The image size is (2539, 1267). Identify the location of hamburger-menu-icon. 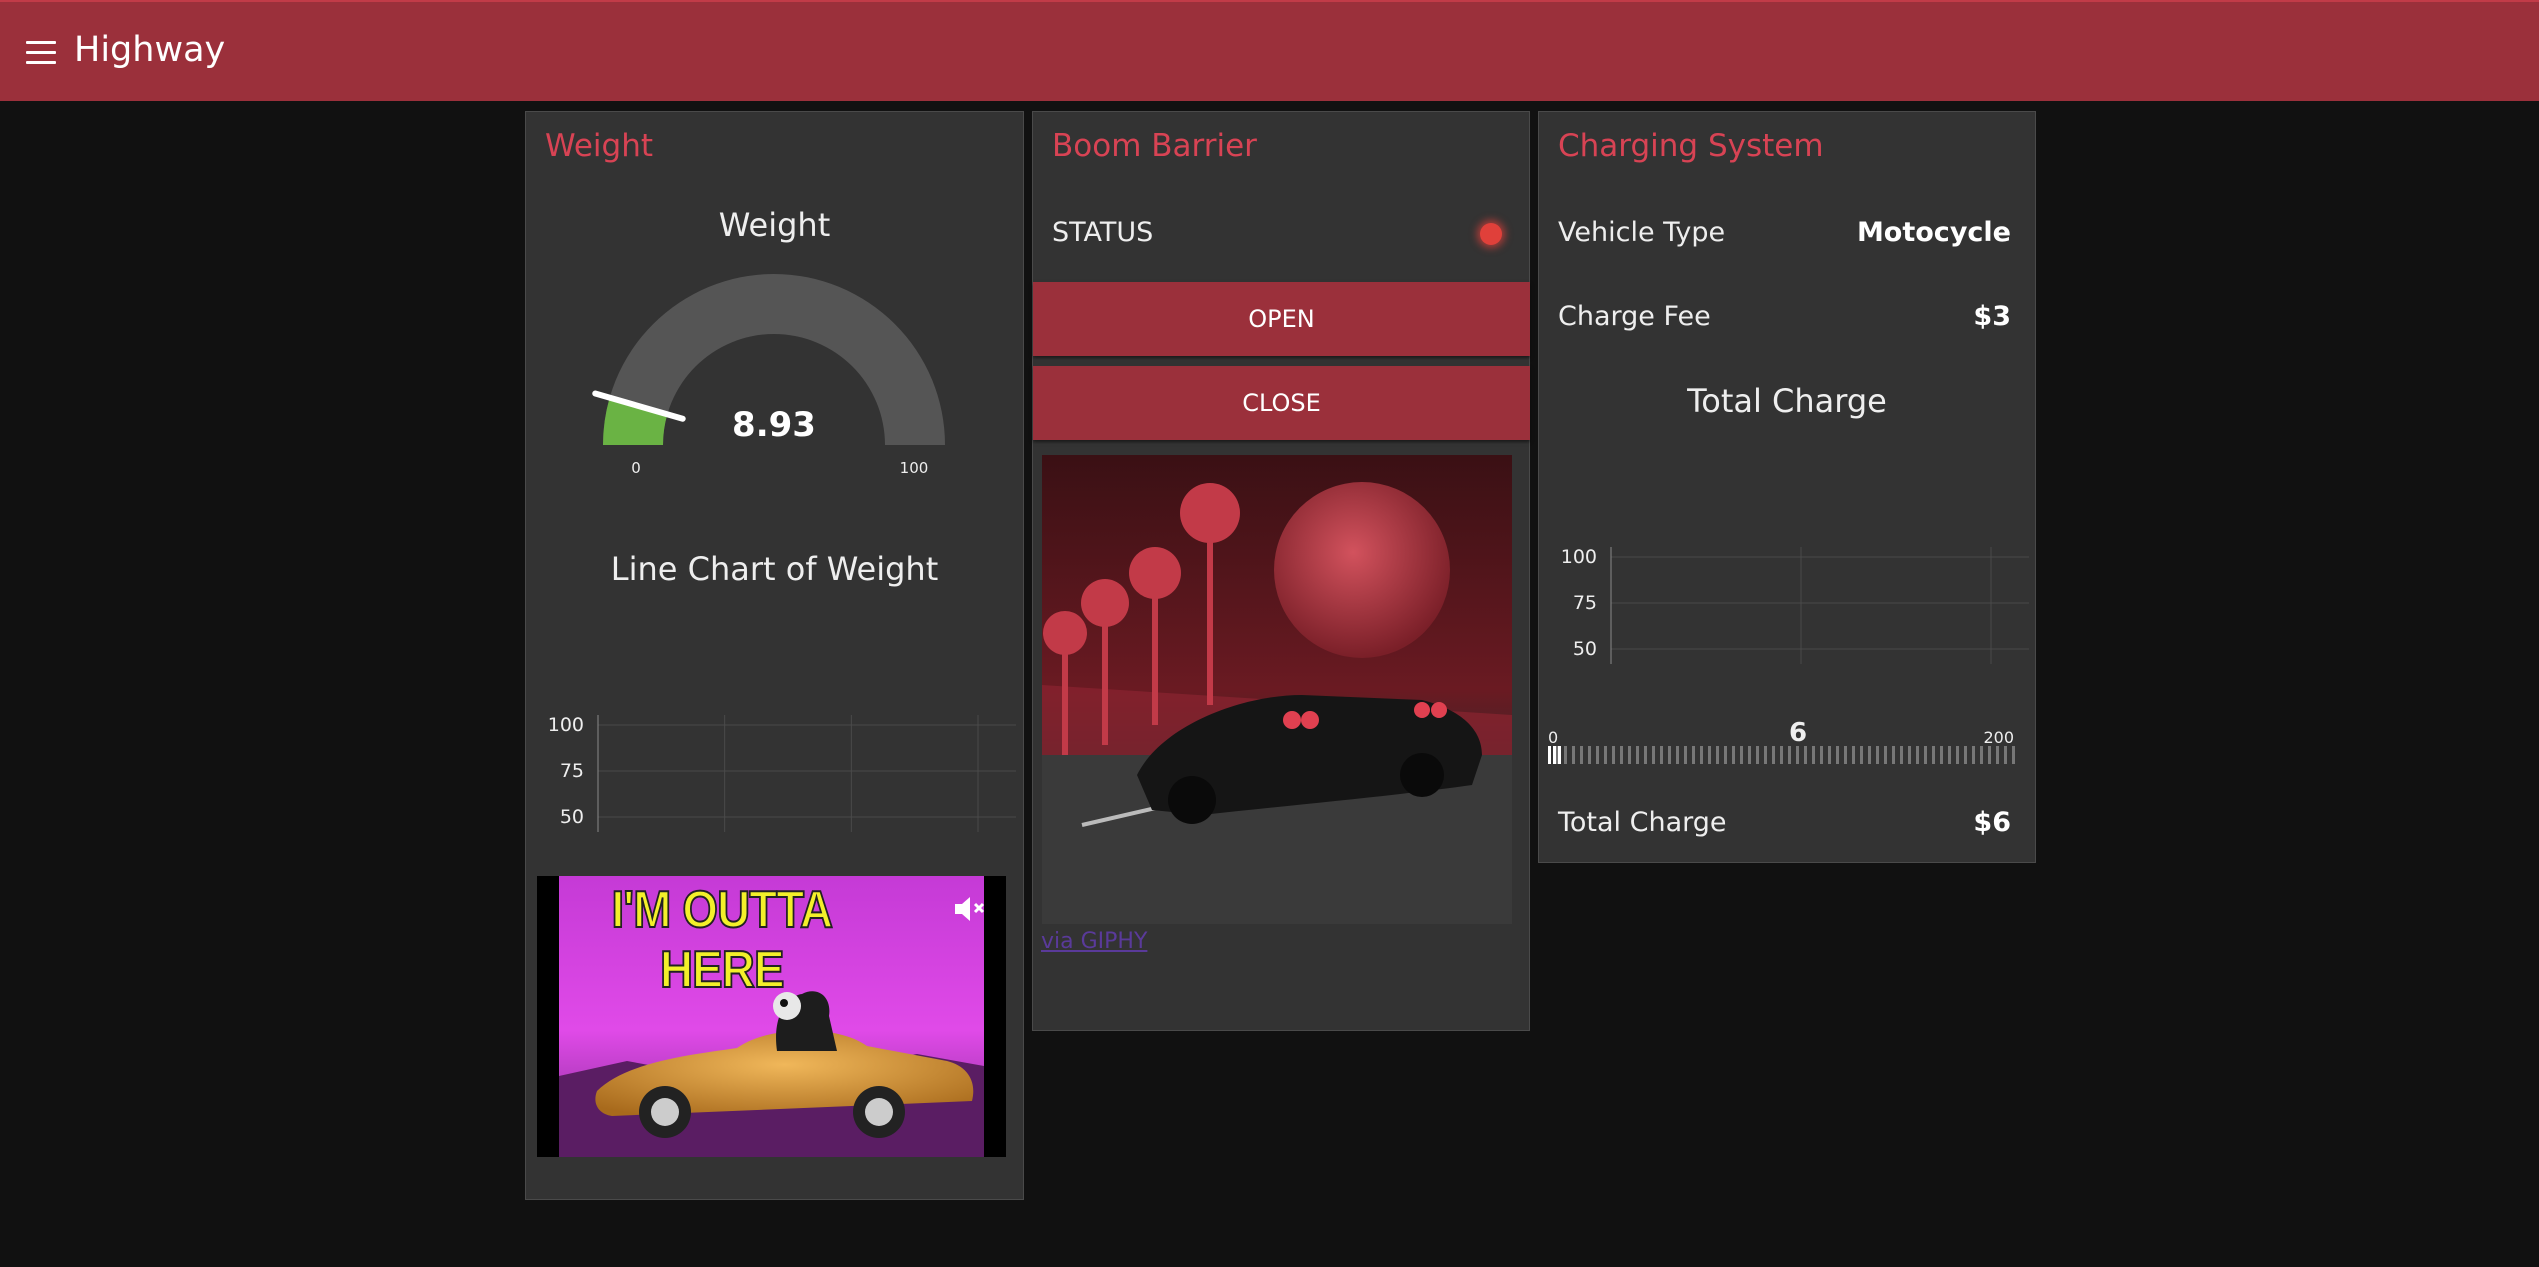
(42, 53).